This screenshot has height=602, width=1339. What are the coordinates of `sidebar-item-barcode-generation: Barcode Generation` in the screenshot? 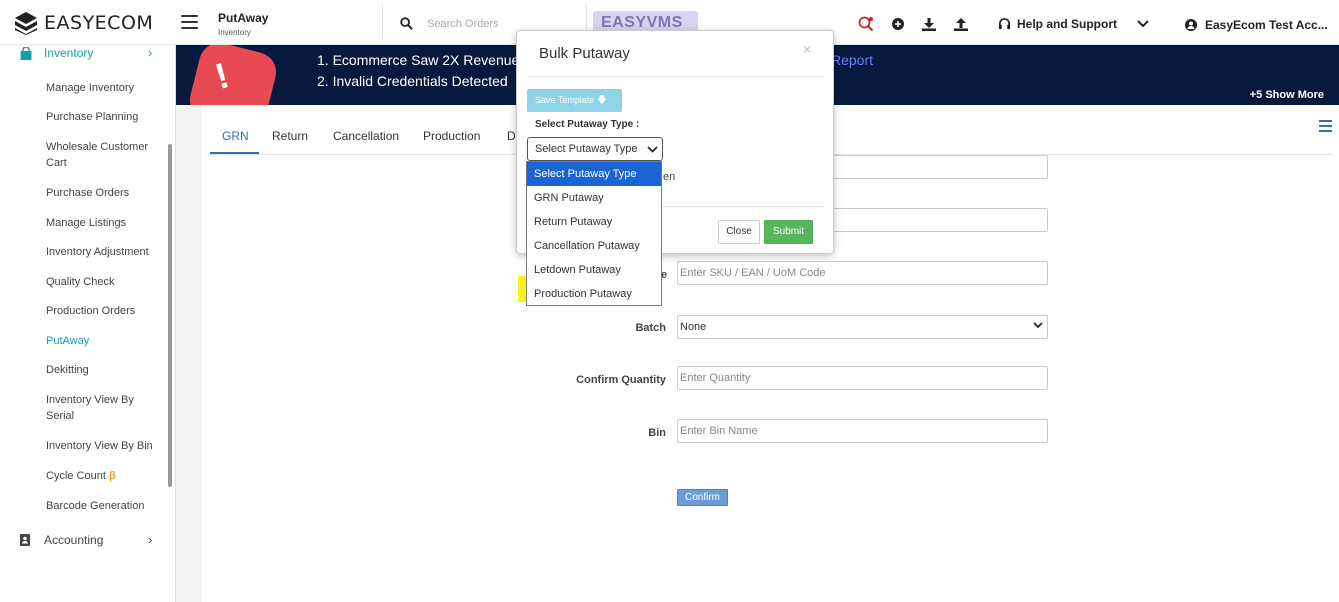 It's located at (103, 506).